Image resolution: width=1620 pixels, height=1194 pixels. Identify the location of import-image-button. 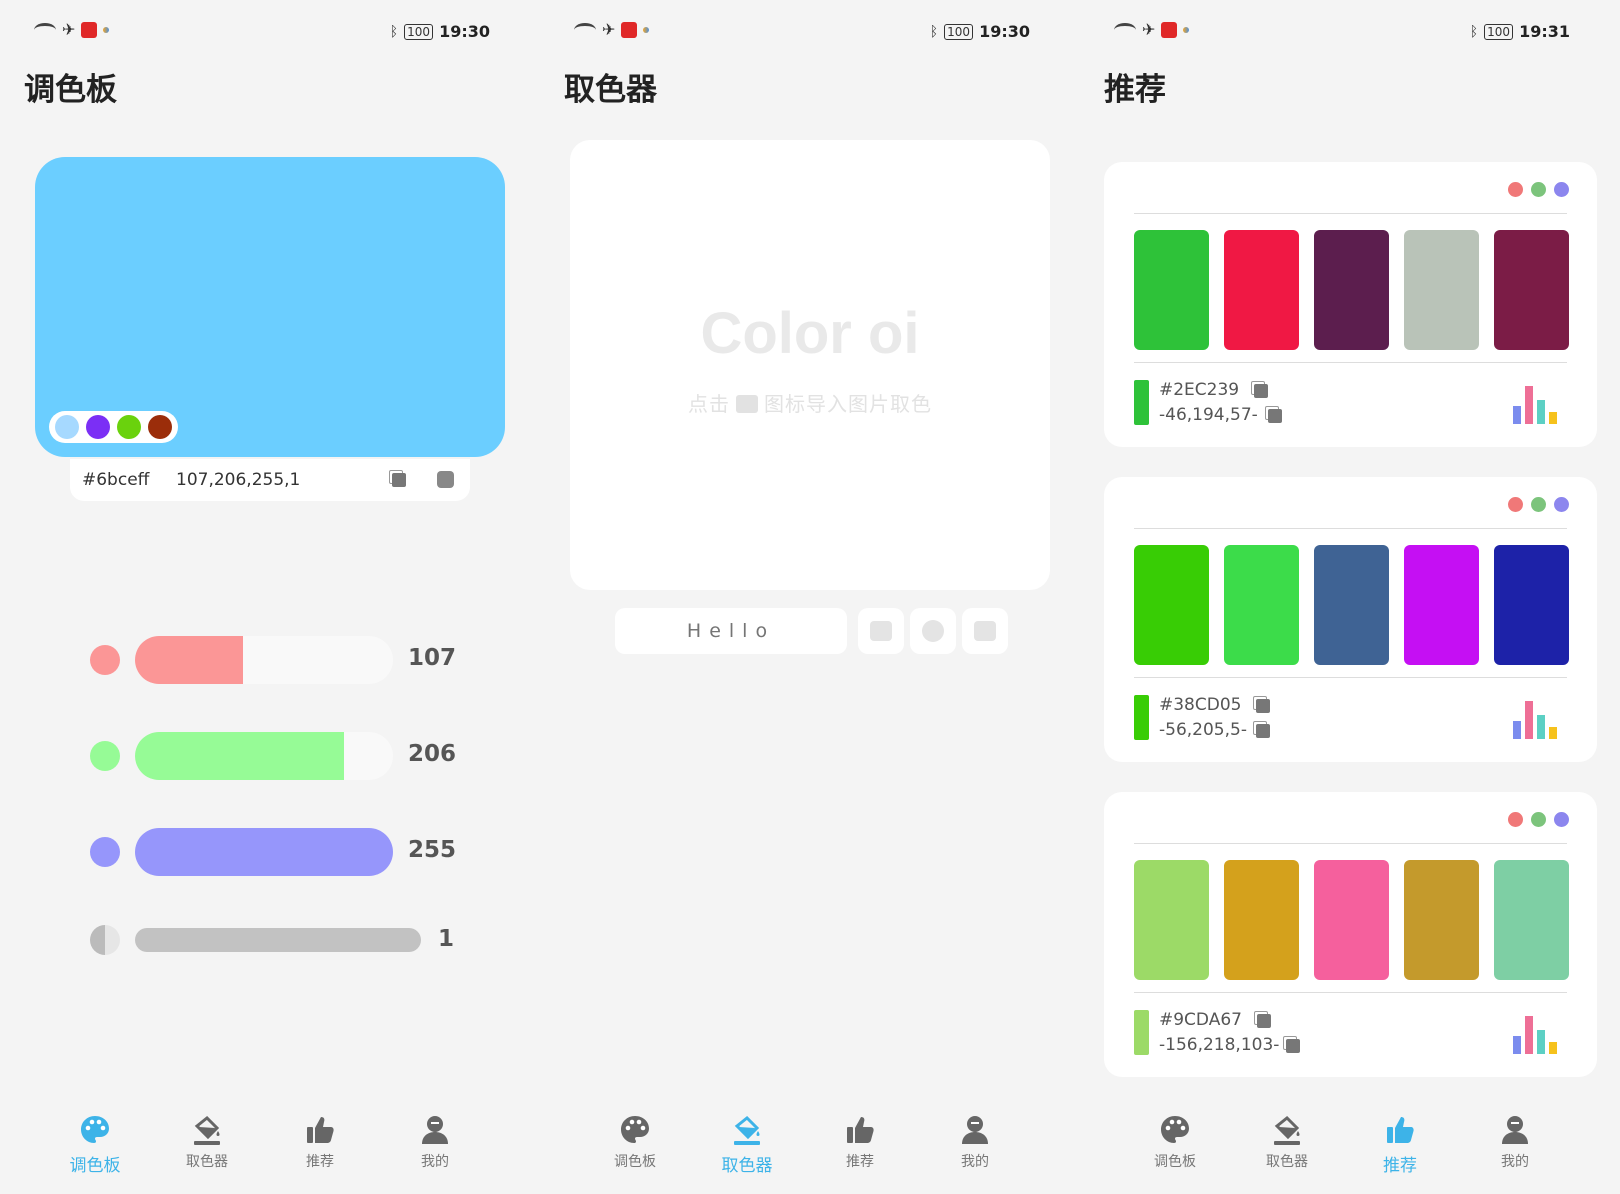
(881, 631).